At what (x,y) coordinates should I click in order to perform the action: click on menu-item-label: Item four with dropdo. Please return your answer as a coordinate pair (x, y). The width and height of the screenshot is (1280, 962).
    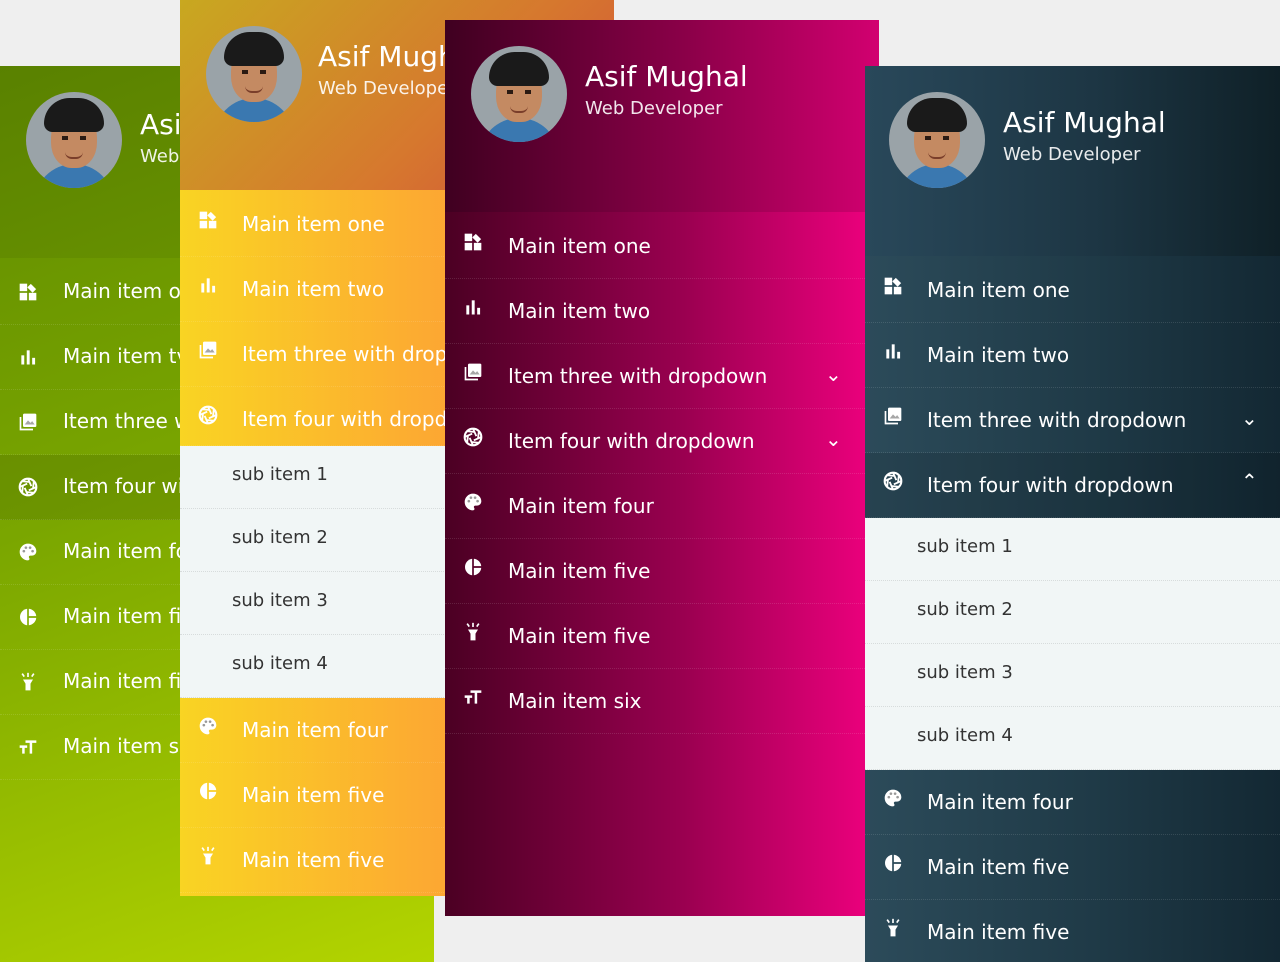
    Looking at the image, I should click on (351, 419).